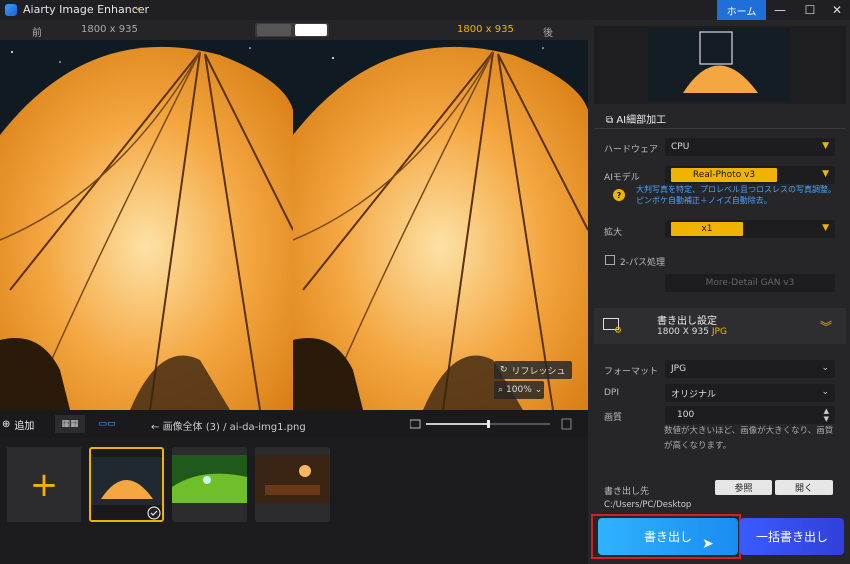 The image size is (850, 564). I want to click on hardware-value: CPU, so click(680, 147).